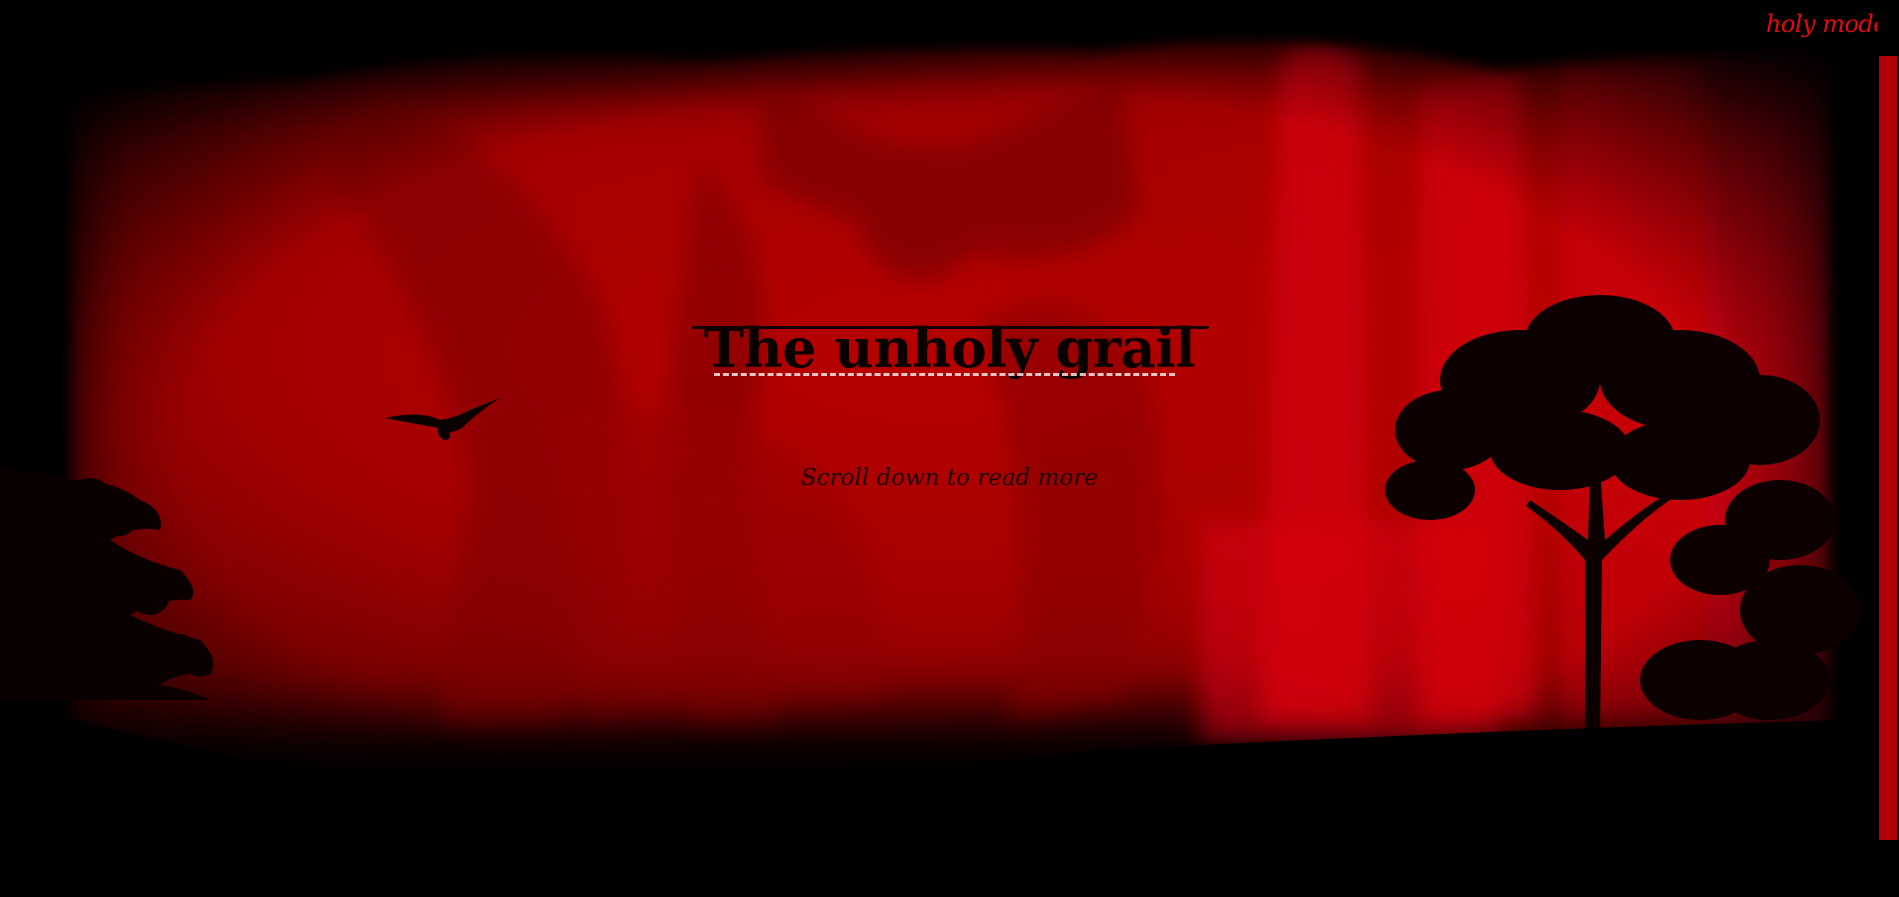 This screenshot has width=1899, height=897. What do you see at coordinates (1827, 24) in the screenshot?
I see `holy-mode-toggle: holy mode` at bounding box center [1827, 24].